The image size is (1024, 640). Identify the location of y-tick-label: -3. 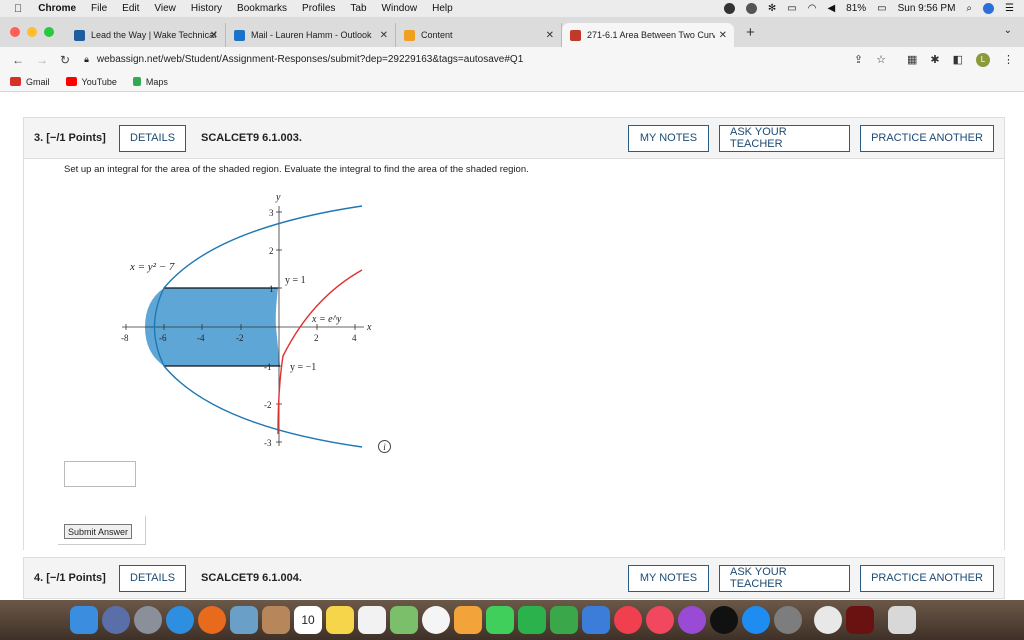
(268, 443).